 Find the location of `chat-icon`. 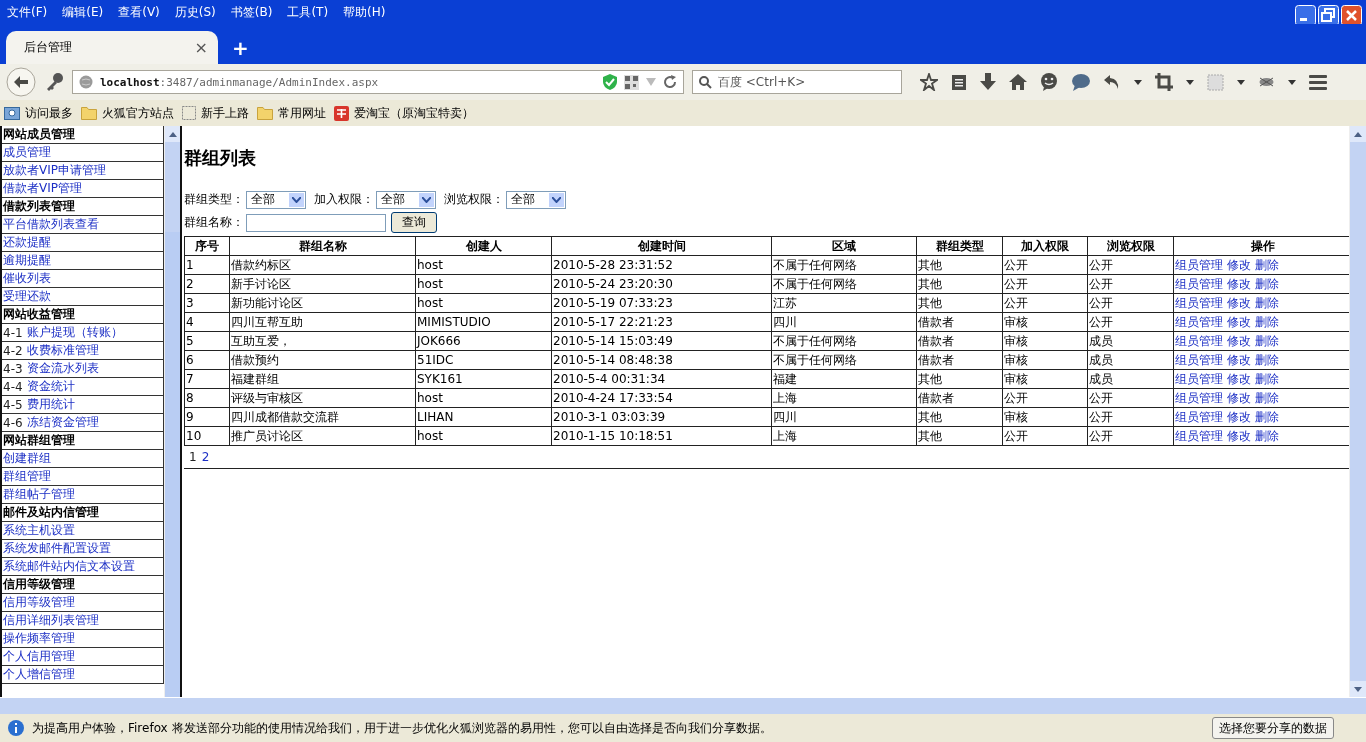

chat-icon is located at coordinates (1080, 82).